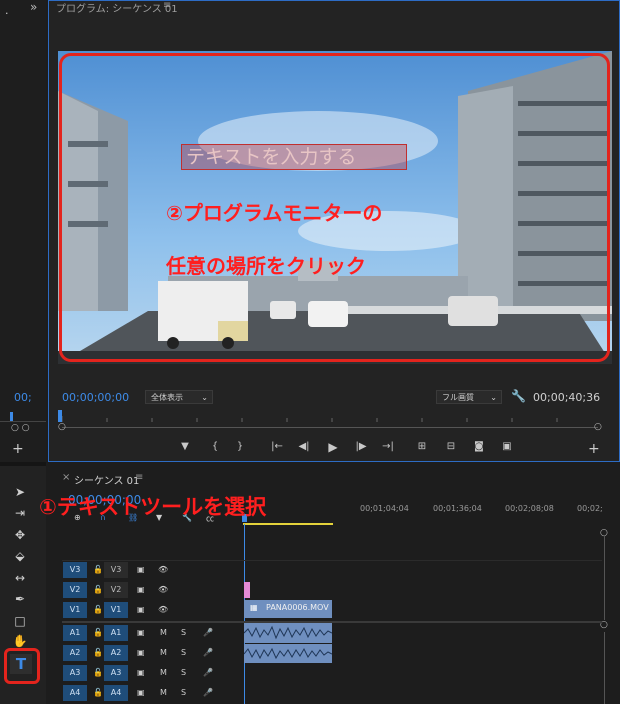  Describe the element at coordinates (116, 653) in the screenshot. I see `target-track-a2: A2` at that location.